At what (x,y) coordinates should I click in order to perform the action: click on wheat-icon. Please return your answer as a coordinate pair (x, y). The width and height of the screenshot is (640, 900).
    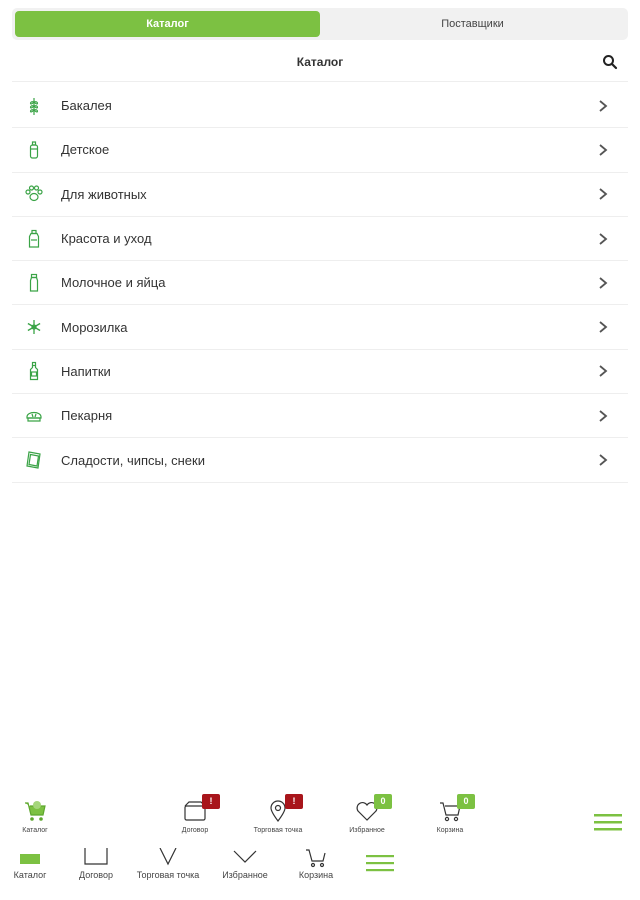
    Looking at the image, I should click on (34, 106).